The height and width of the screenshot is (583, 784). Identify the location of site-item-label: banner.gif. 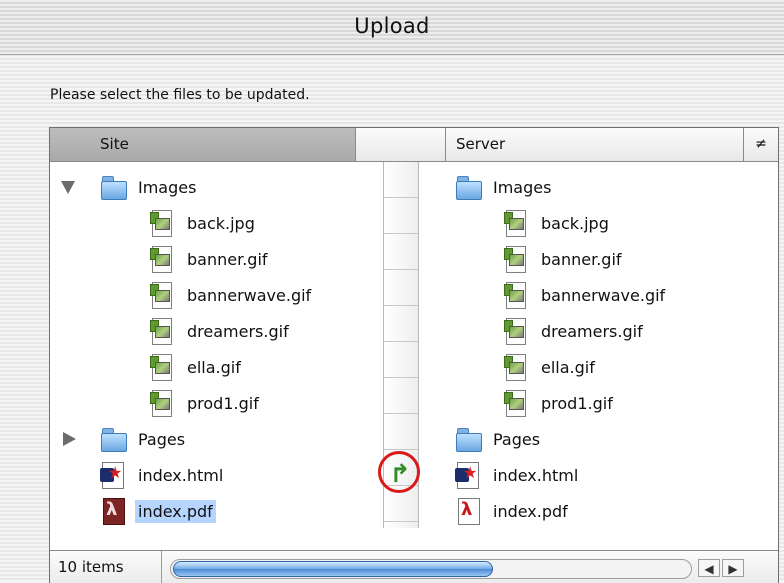
(227, 259).